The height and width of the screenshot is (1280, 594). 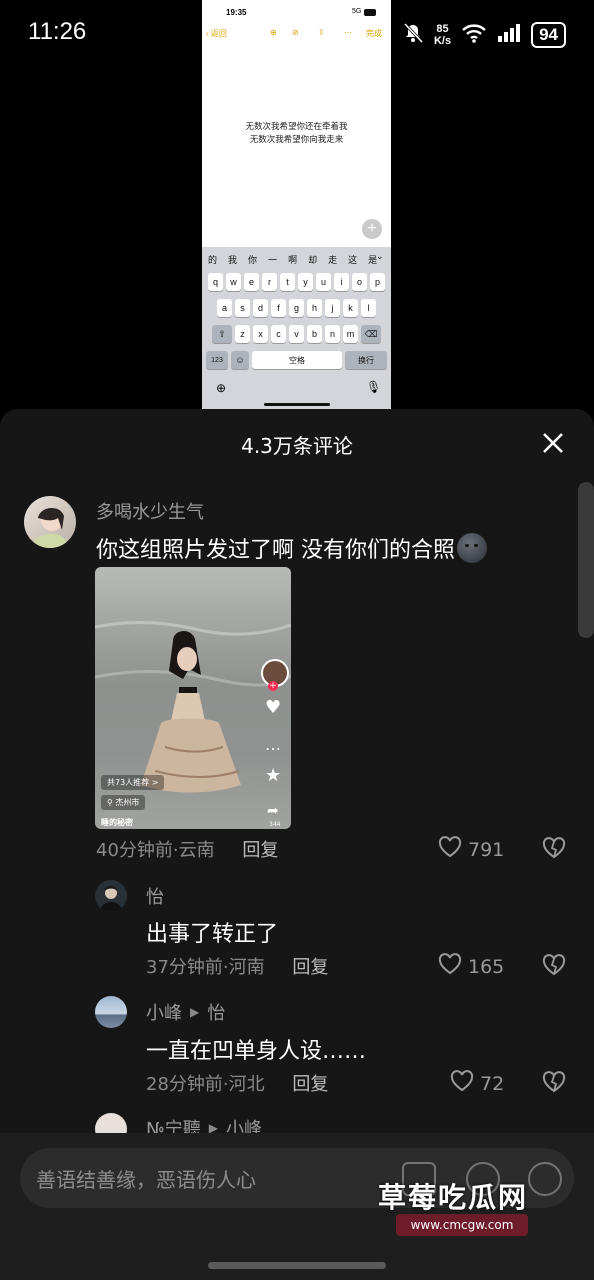 What do you see at coordinates (117, 822) in the screenshot?
I see `photo-caption: 睡的秘密` at bounding box center [117, 822].